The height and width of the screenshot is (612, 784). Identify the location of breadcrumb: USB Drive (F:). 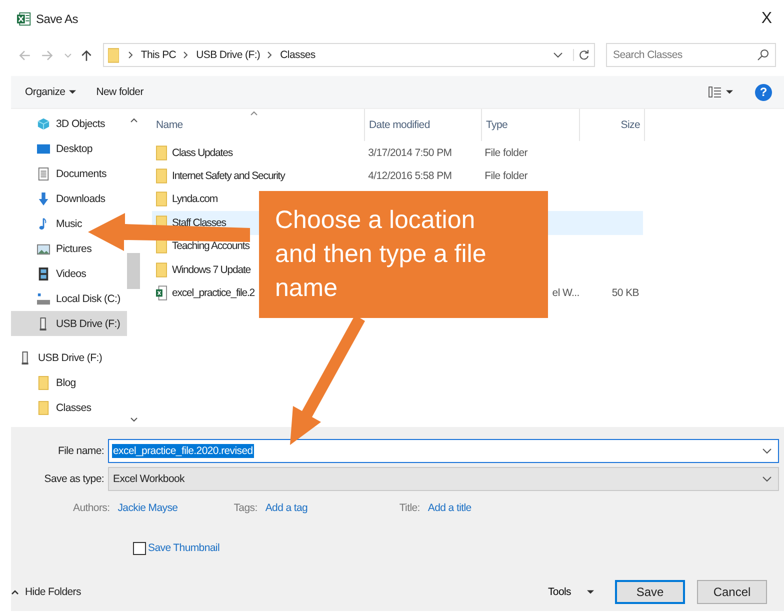
(228, 55).